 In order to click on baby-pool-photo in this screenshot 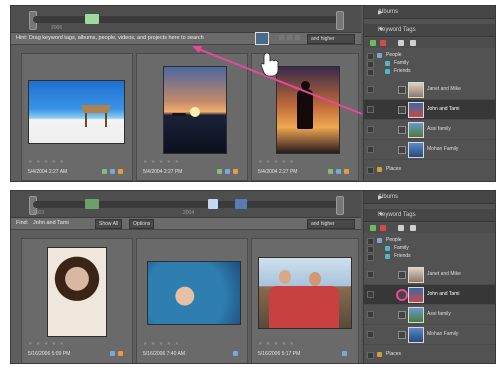, I will do `click(194, 293)`.